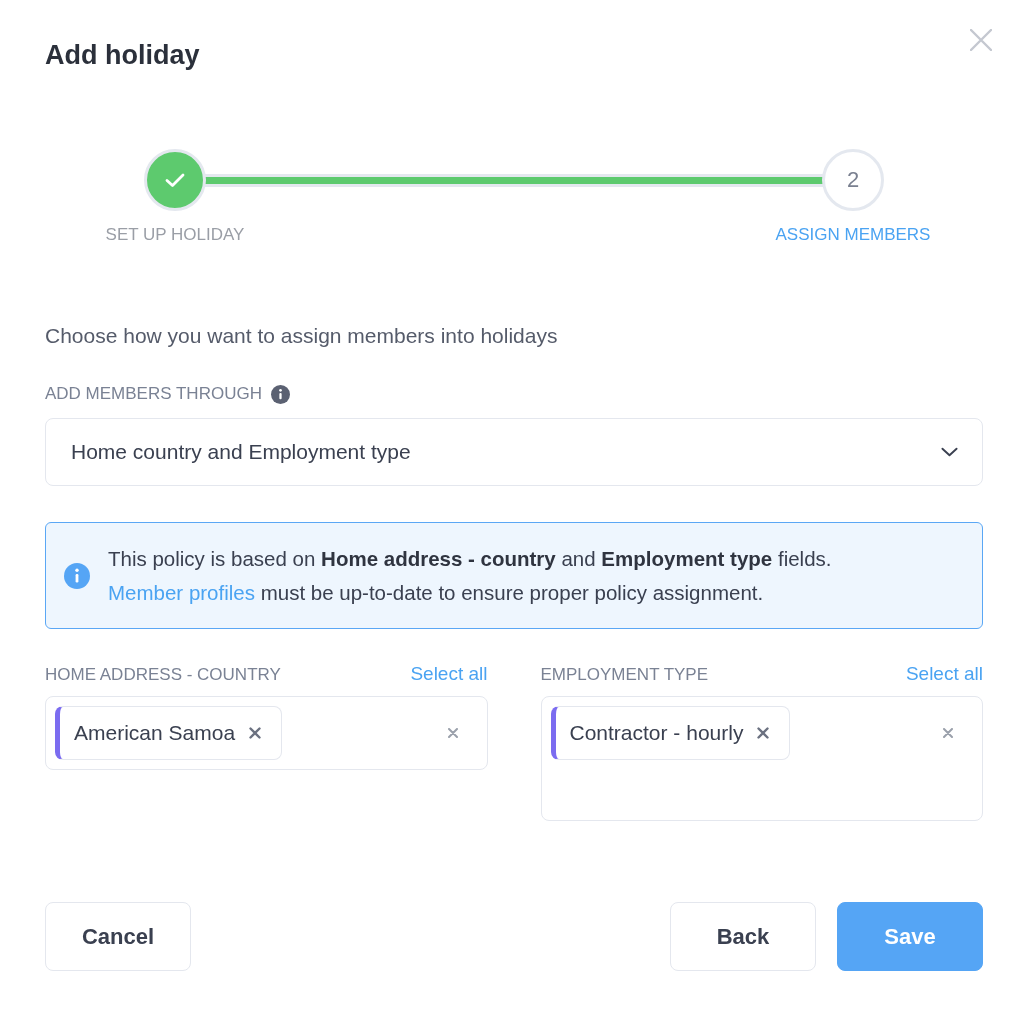  I want to click on field-label: ADD MEMBERS THROUGH, so click(153, 394).